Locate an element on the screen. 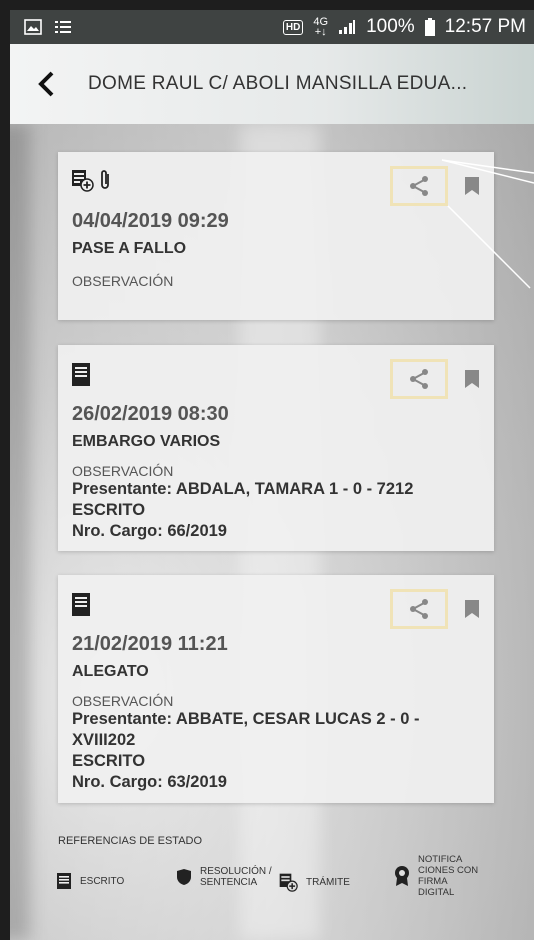  battery-icon is located at coordinates (429, 27).